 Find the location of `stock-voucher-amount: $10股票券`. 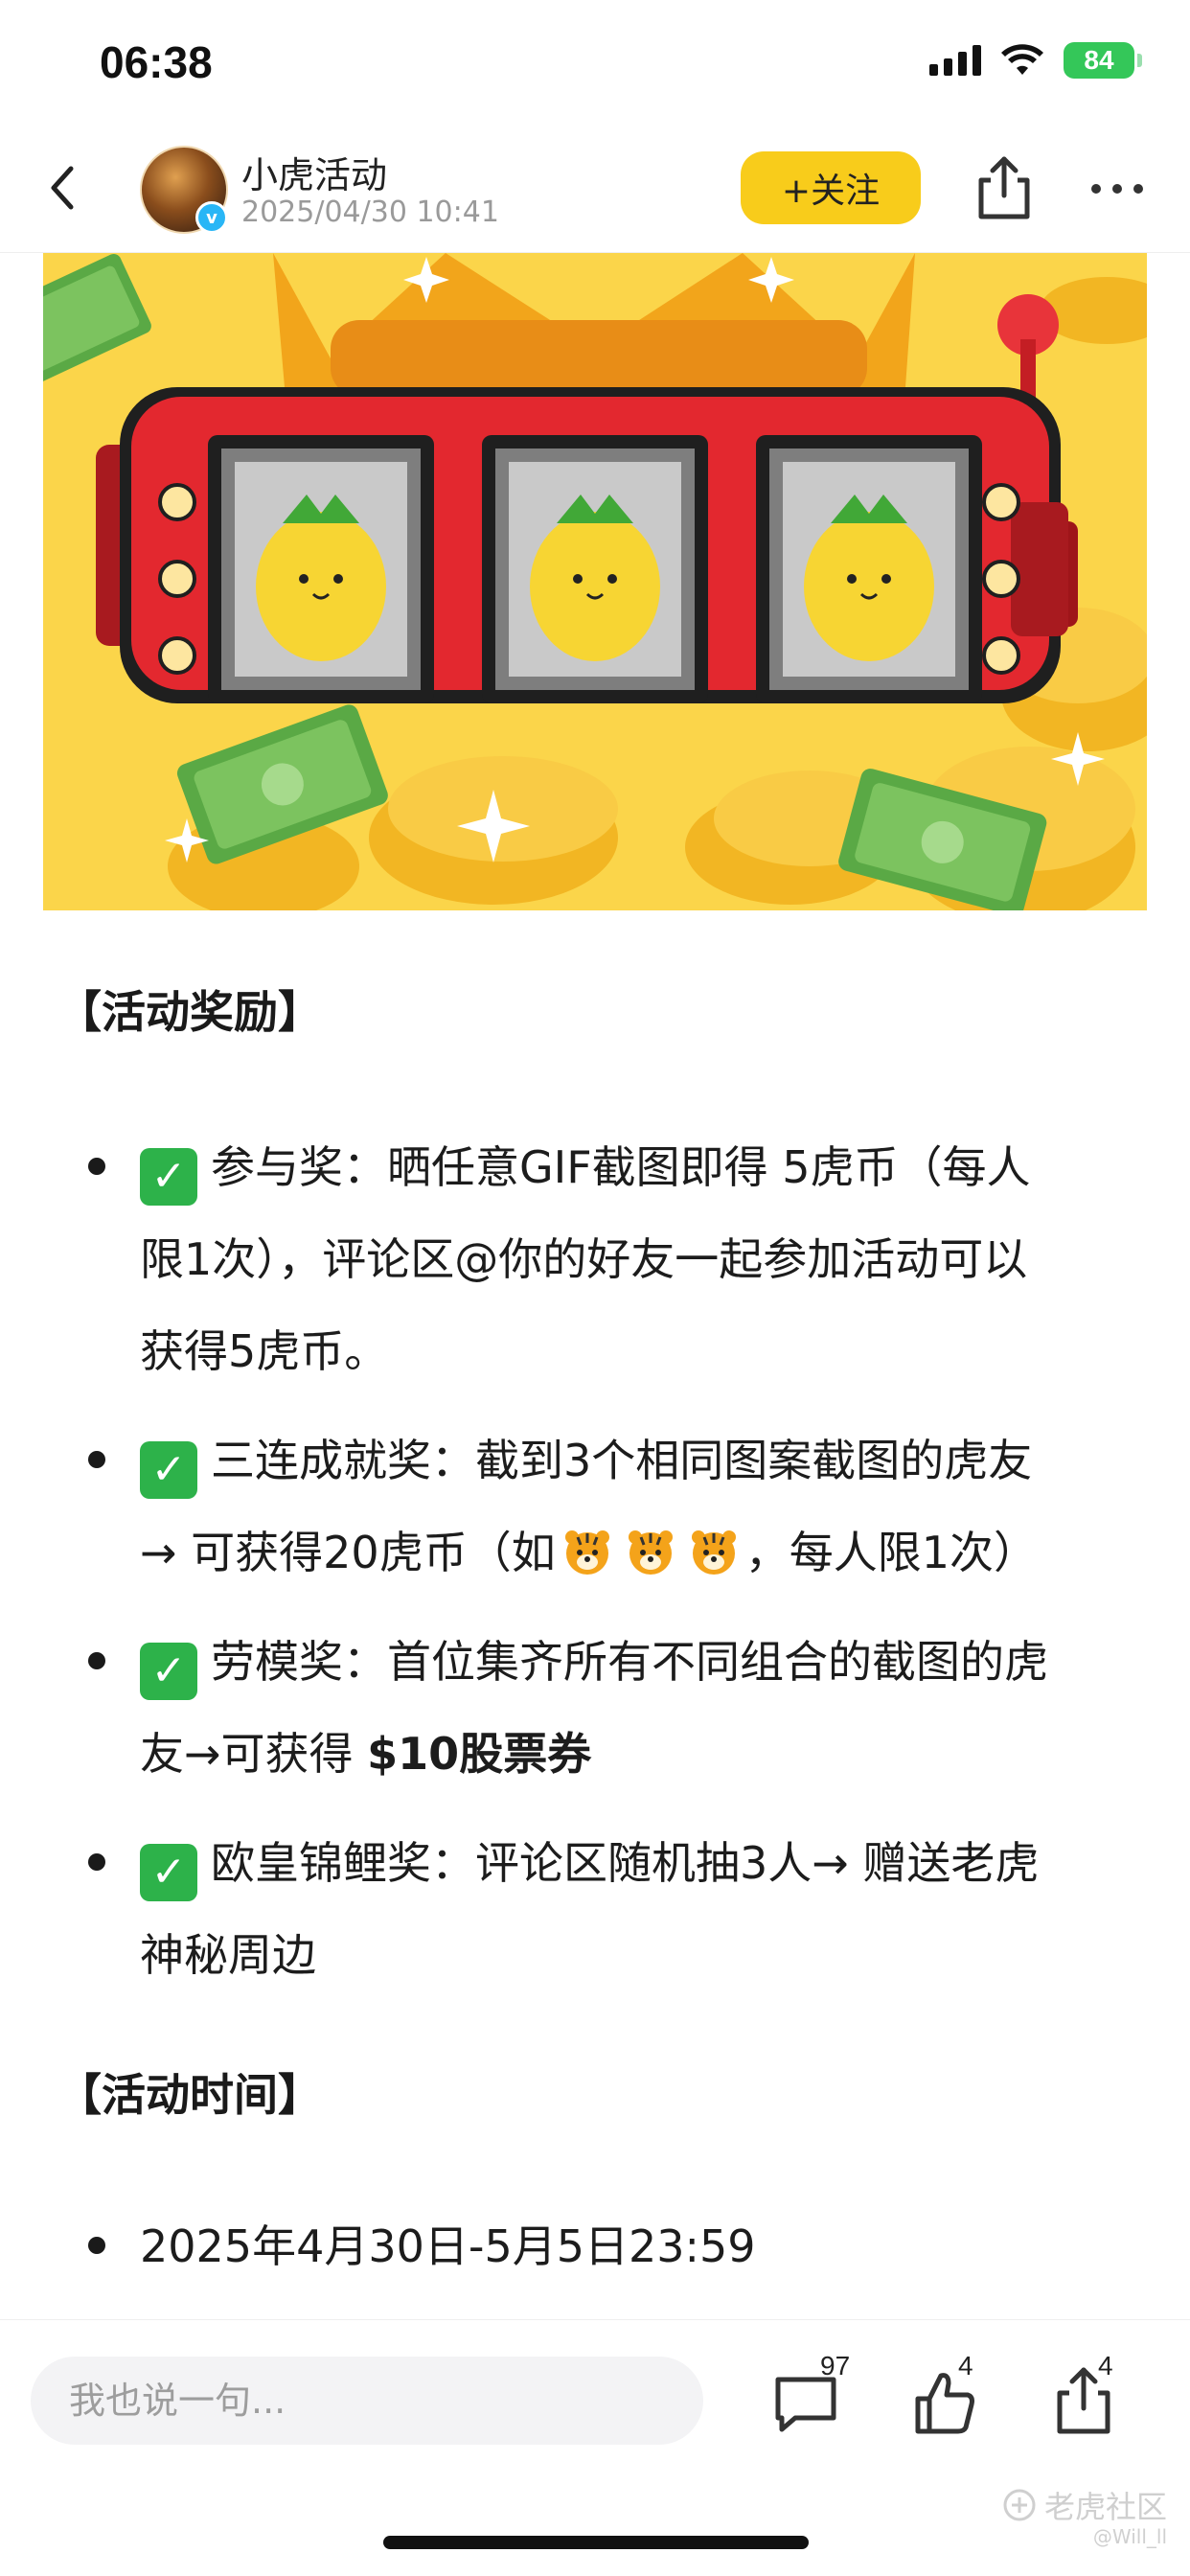

stock-voucher-amount: $10股票券 is located at coordinates (480, 1754).